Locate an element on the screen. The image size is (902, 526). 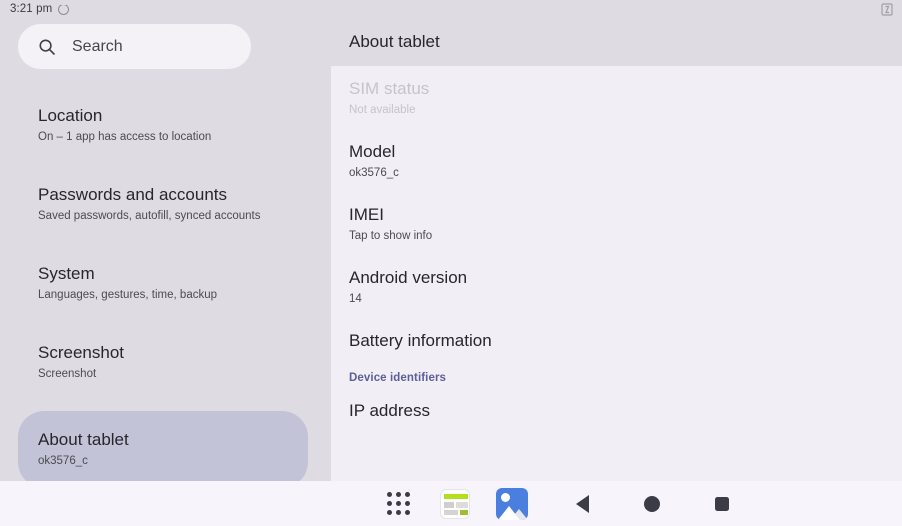
back-triangle-icon is located at coordinates (582, 503).